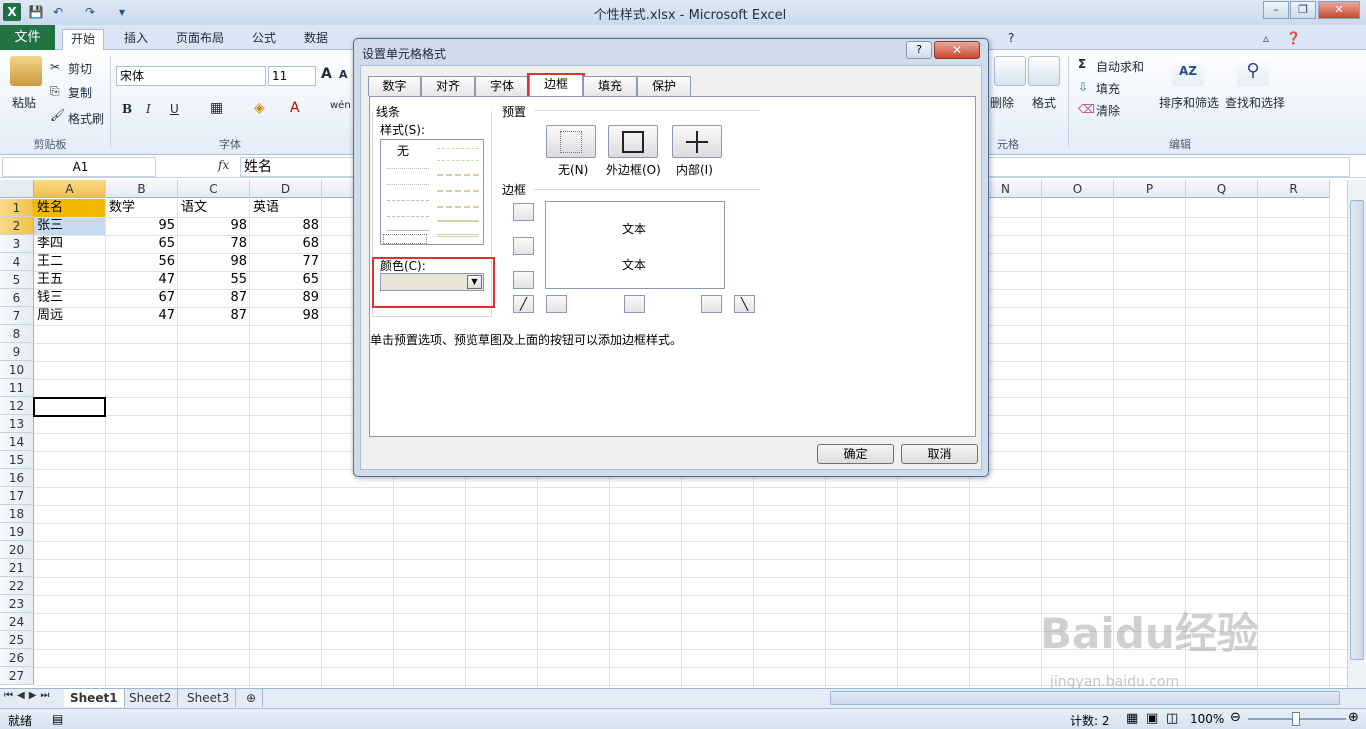 The image size is (1366, 729). Describe the element at coordinates (1108, 88) in the screenshot. I see `fill-button: 填充` at that location.